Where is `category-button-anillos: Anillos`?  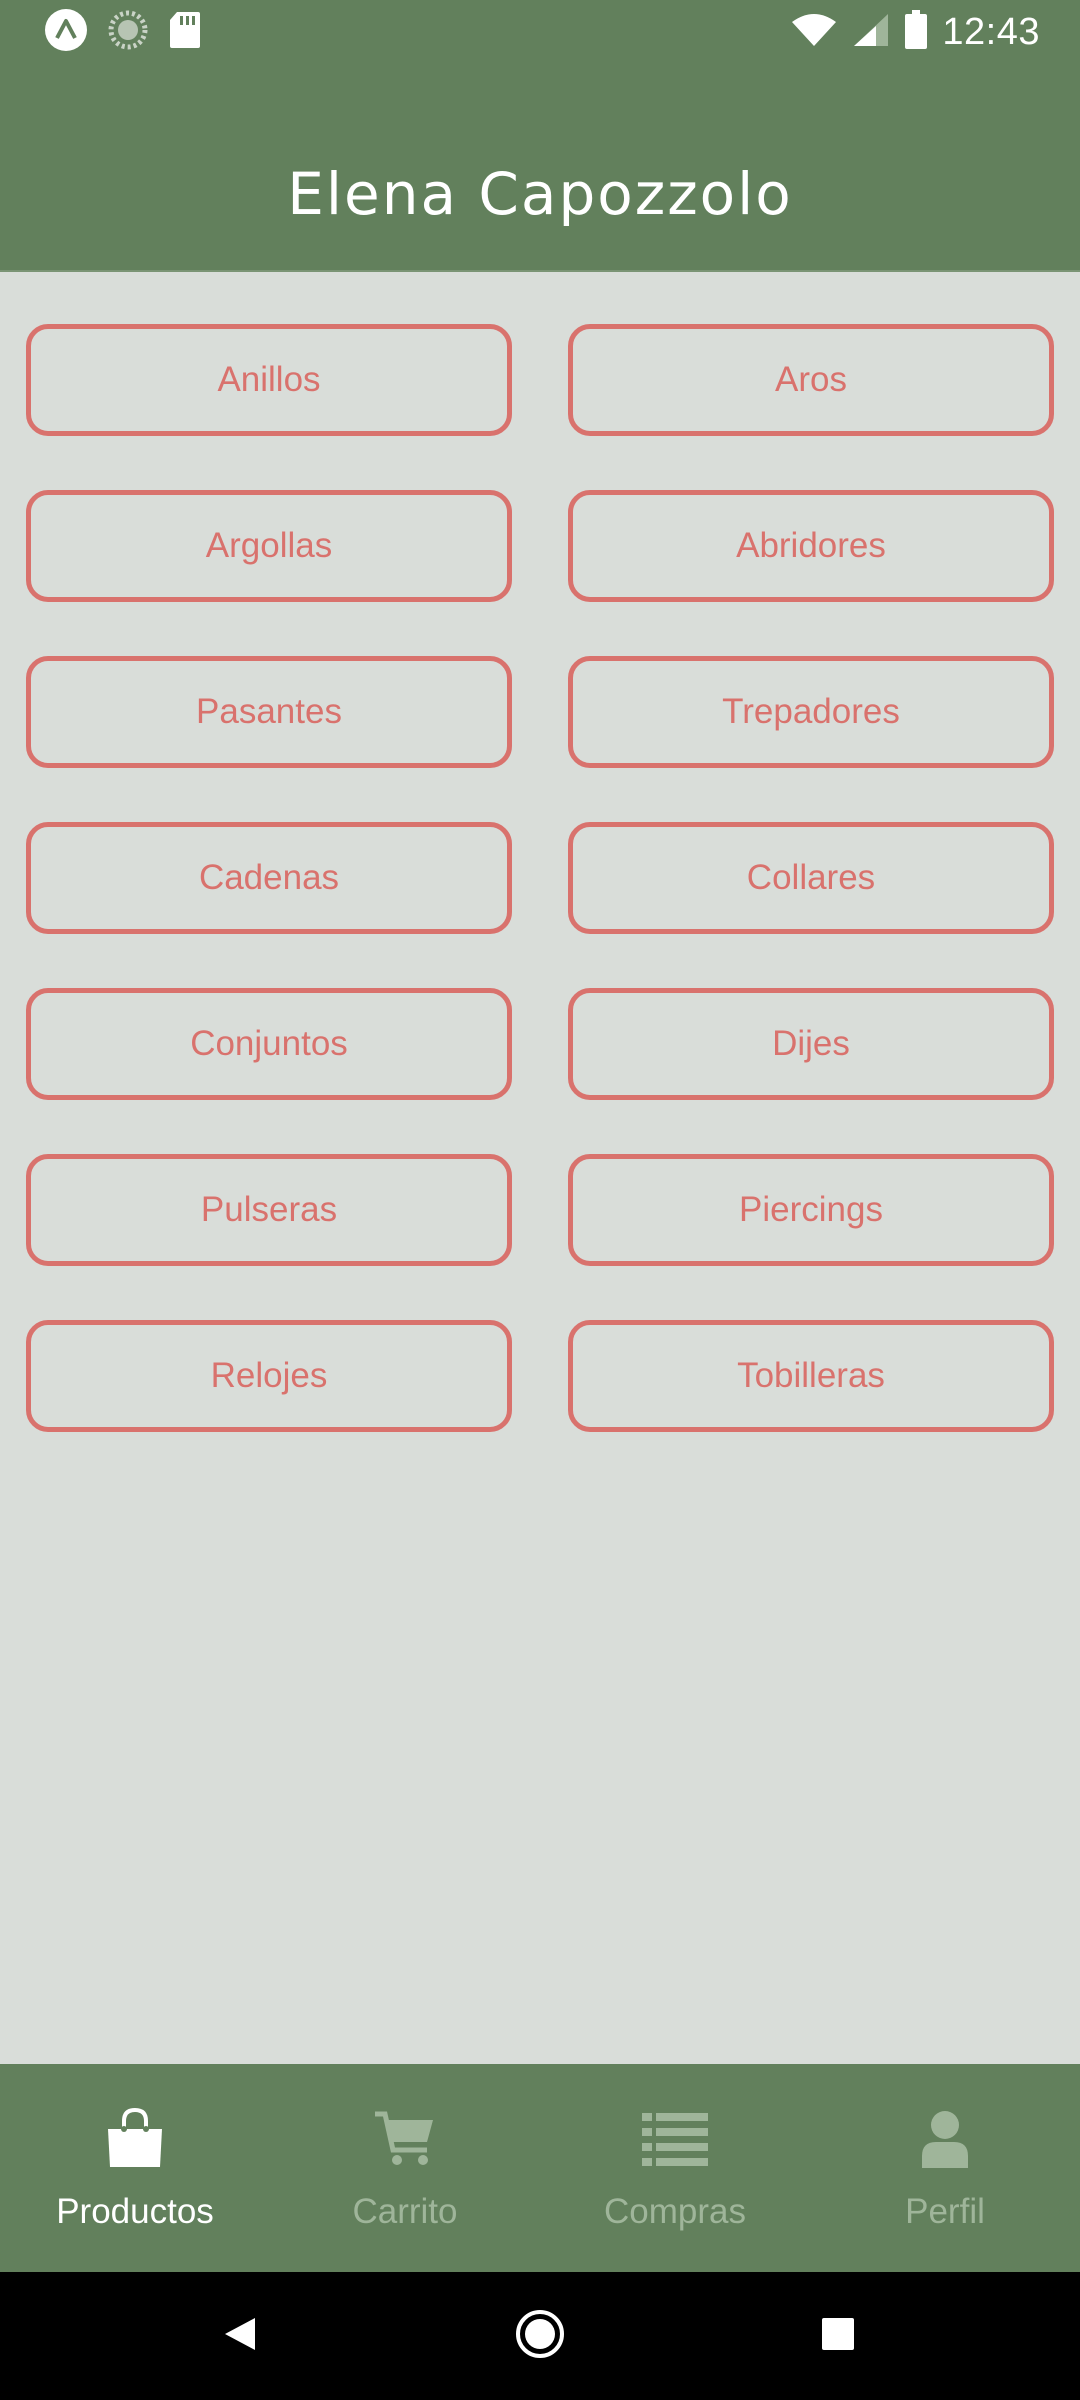
category-button-anillos: Anillos is located at coordinates (269, 380).